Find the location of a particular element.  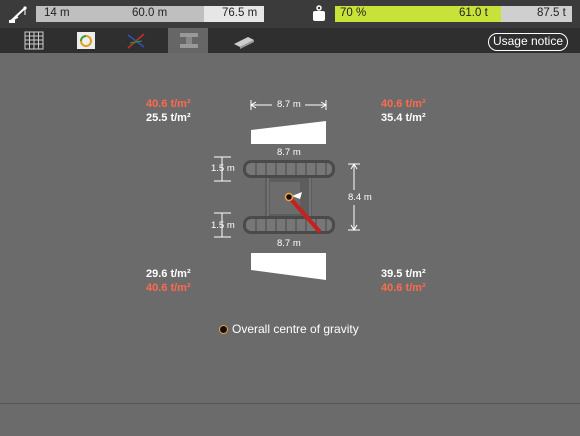

building-icon is located at coordinates (34, 40).